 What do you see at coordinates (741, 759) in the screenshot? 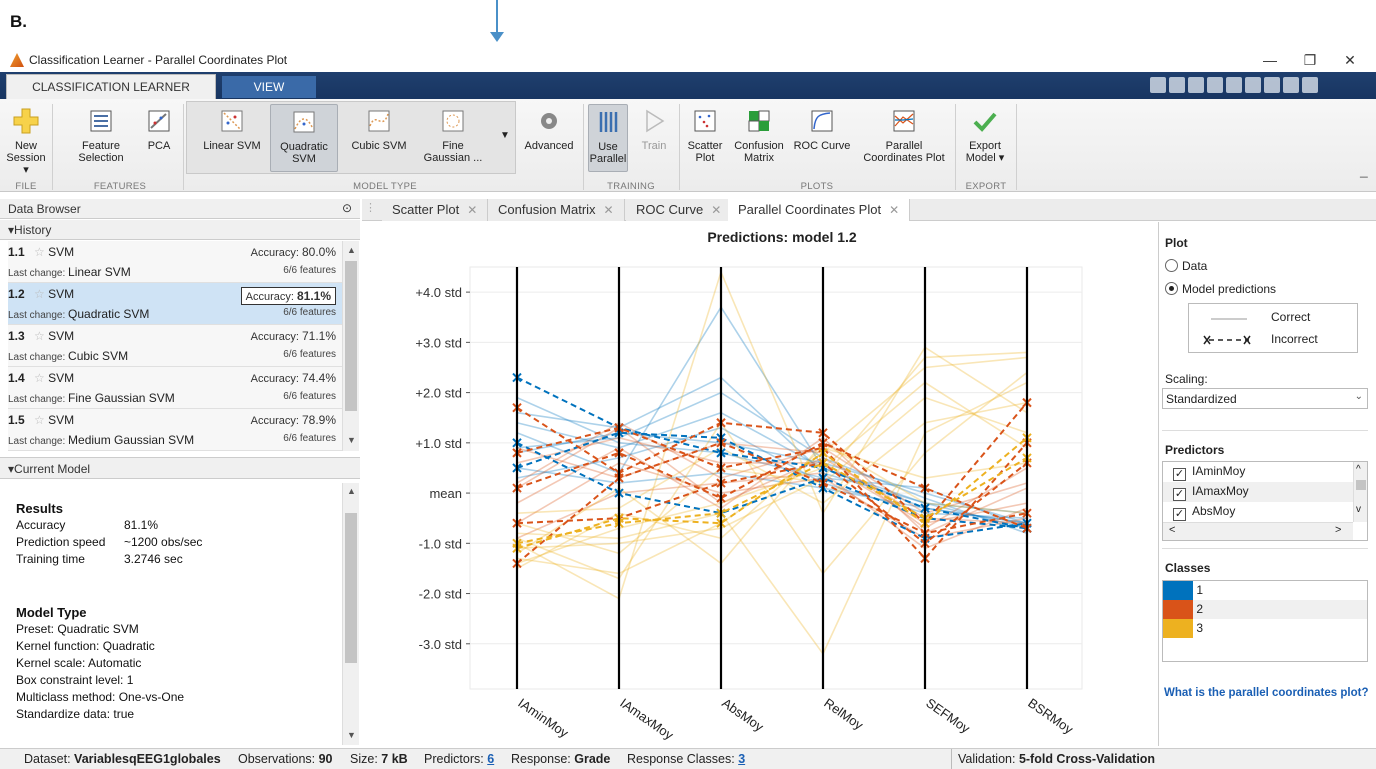
I see `response-classes-link: 3` at bounding box center [741, 759].